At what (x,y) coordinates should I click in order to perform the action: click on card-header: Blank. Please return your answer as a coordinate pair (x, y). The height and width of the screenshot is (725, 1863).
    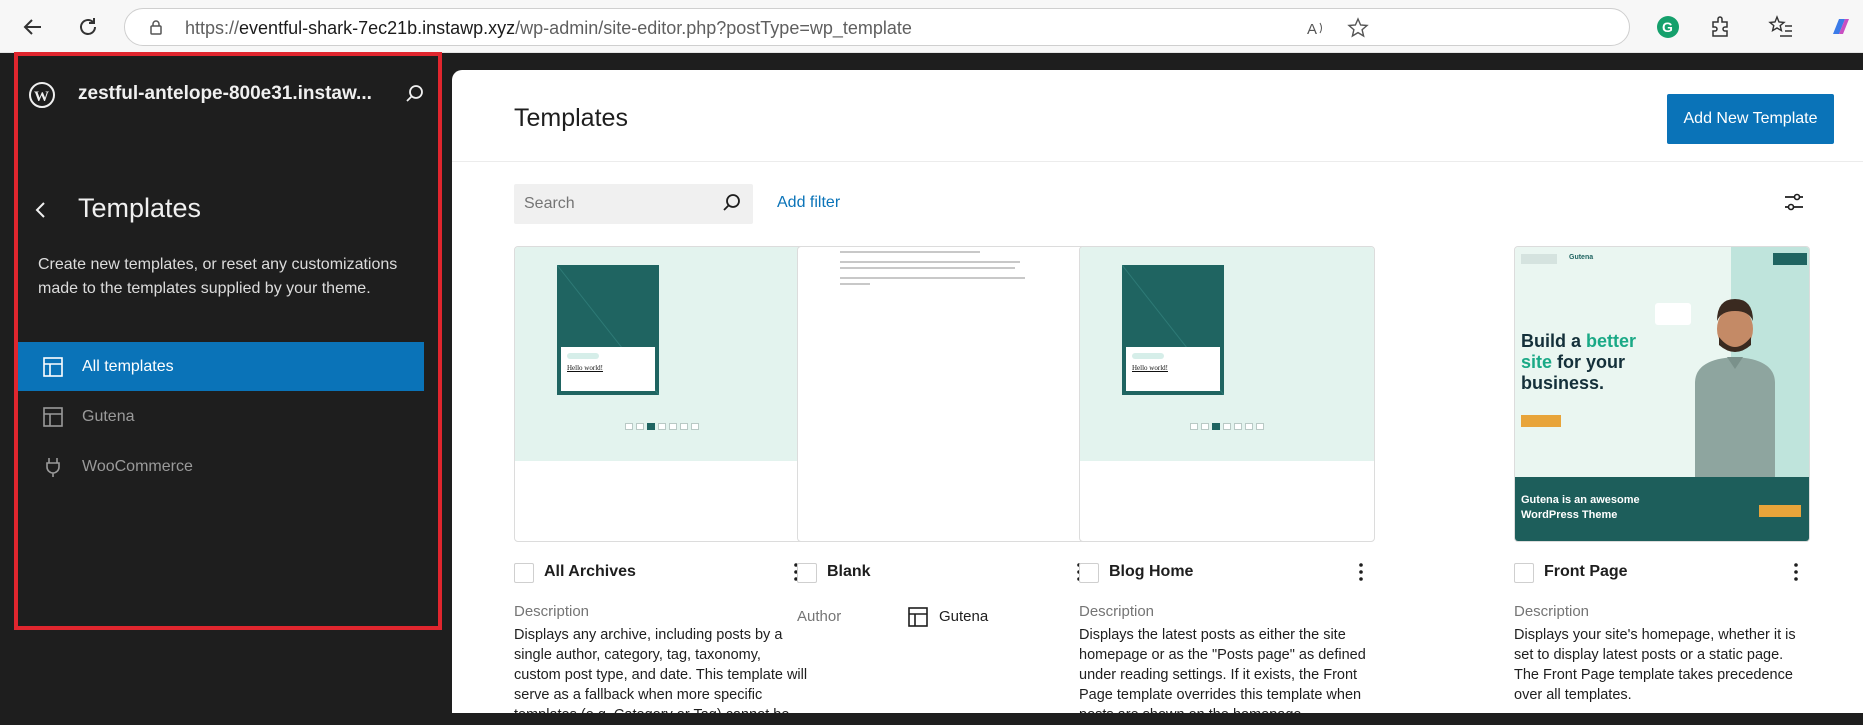
    Looking at the image, I should click on (945, 574).